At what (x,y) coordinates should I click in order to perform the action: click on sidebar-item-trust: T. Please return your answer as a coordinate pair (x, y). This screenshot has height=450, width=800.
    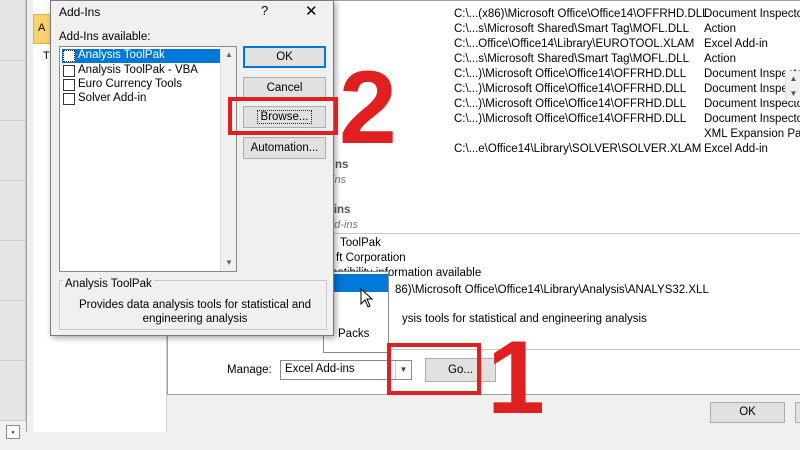
    Looking at the image, I should click on (46, 56).